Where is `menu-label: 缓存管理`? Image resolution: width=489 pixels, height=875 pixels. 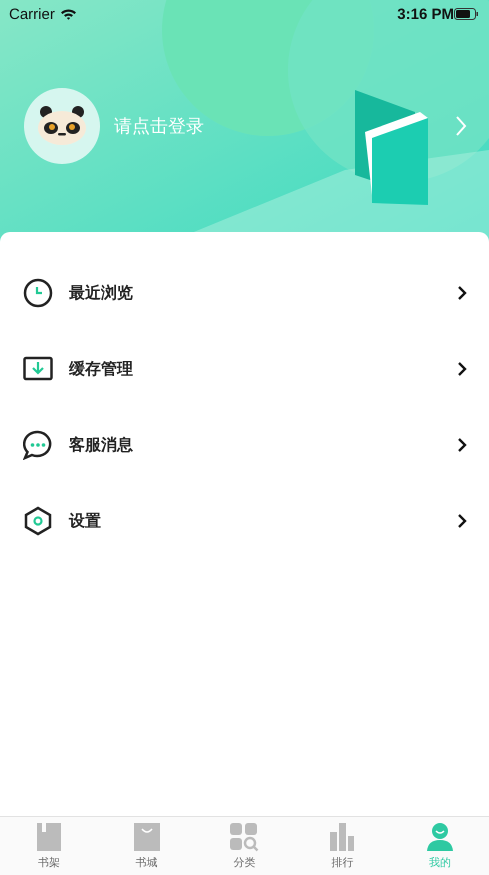 menu-label: 缓存管理 is located at coordinates (101, 369).